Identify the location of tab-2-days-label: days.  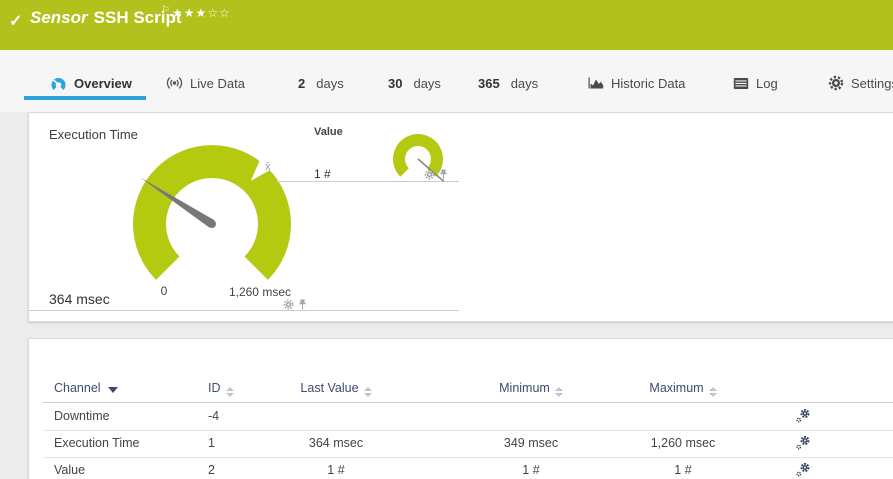
(330, 83).